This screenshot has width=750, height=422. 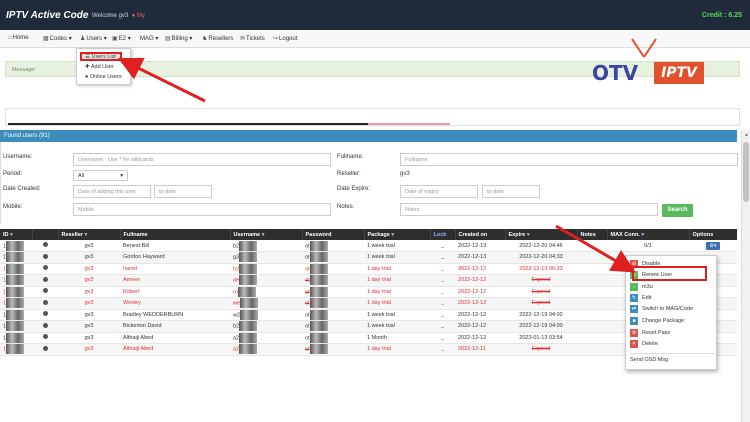 I want to click on col-password: Password, so click(x=333, y=234).